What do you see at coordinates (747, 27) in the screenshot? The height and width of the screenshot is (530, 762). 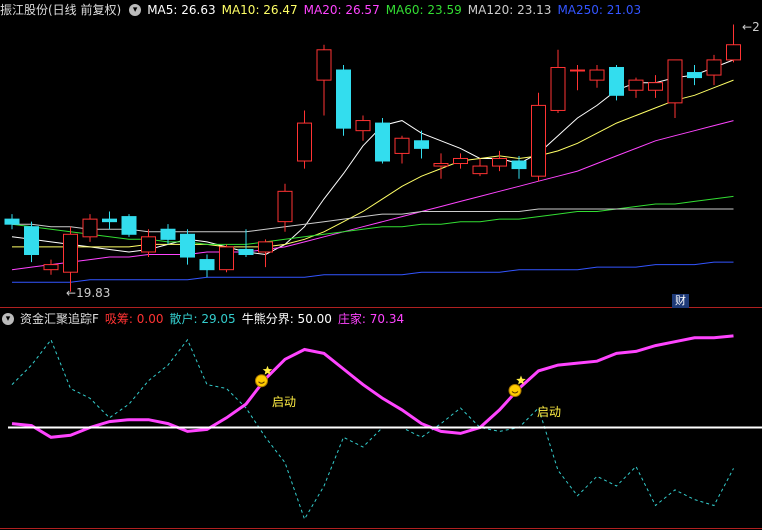 I see `high-arrow-icon: ←` at bounding box center [747, 27].